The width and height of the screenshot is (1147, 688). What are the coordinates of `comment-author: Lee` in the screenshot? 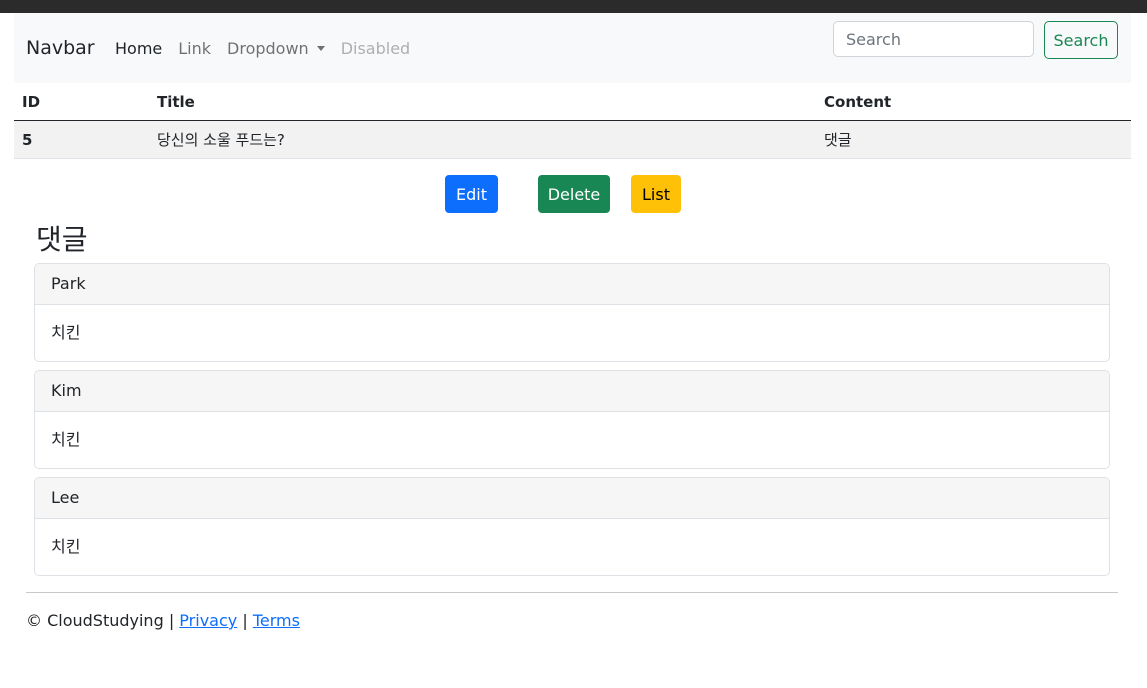 It's located at (572, 498).